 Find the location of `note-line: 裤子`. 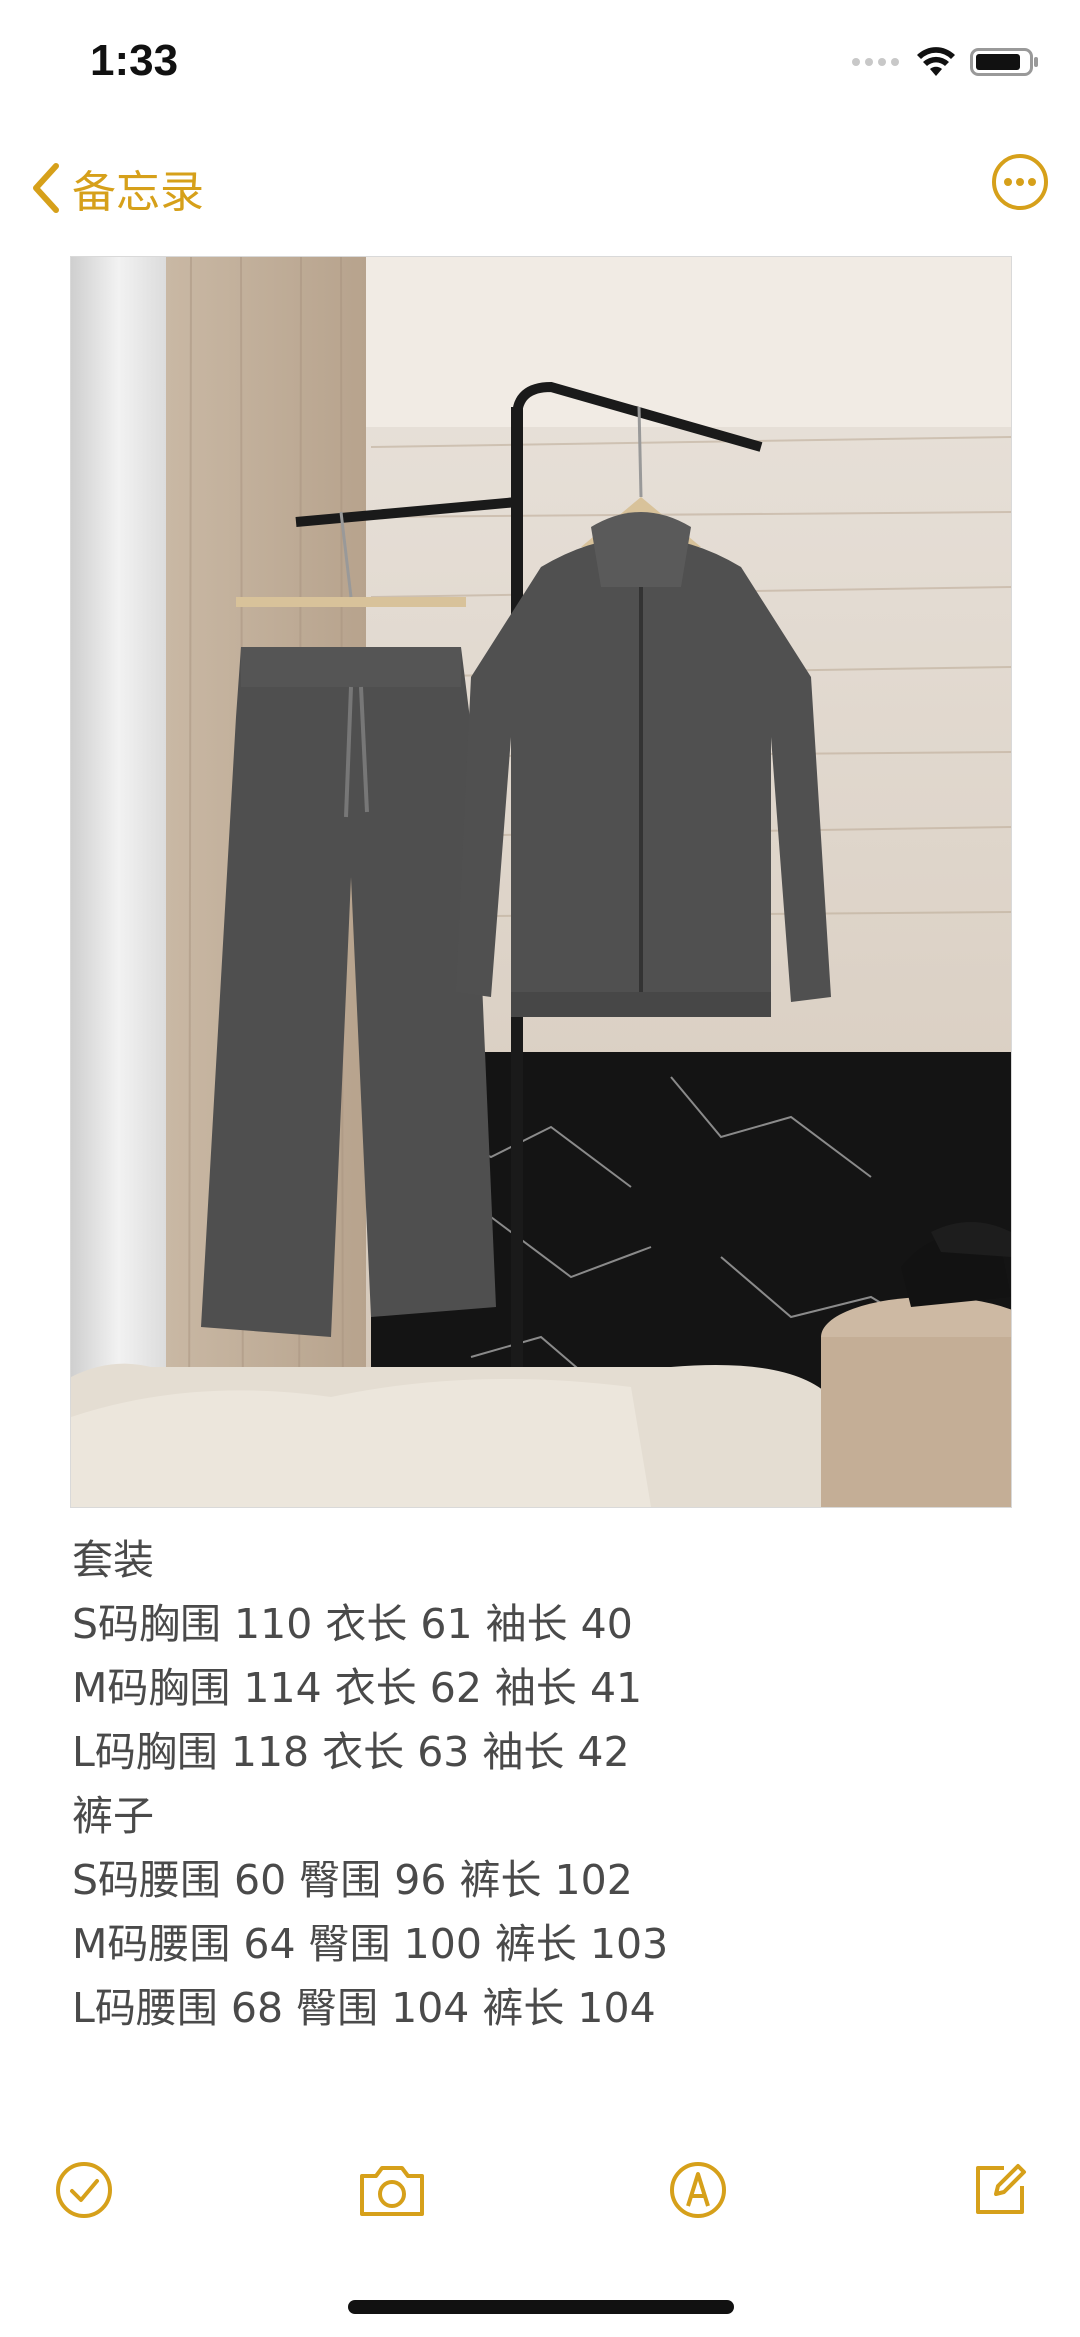

note-line: 裤子 is located at coordinates (113, 1816).